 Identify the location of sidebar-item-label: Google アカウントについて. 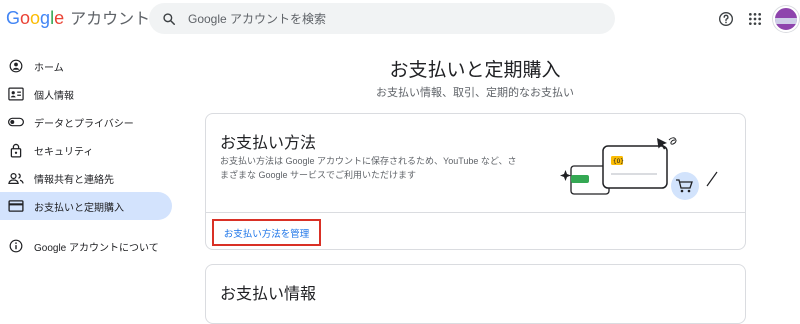
(96, 248).